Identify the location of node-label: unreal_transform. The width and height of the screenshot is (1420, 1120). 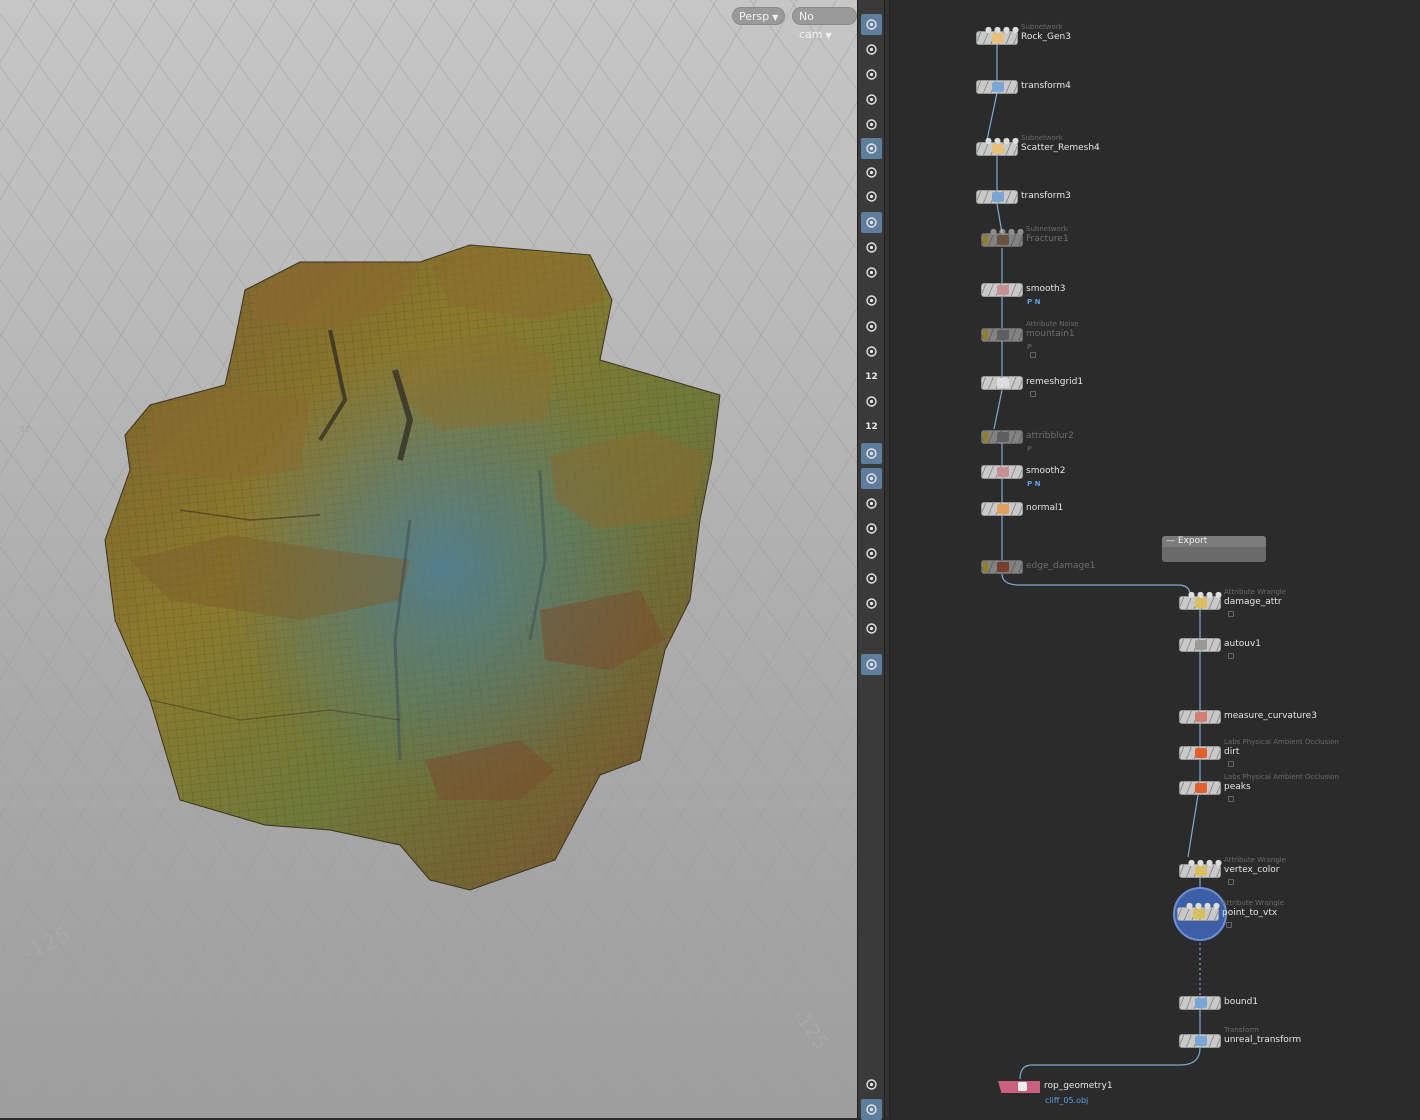
(1262, 1040).